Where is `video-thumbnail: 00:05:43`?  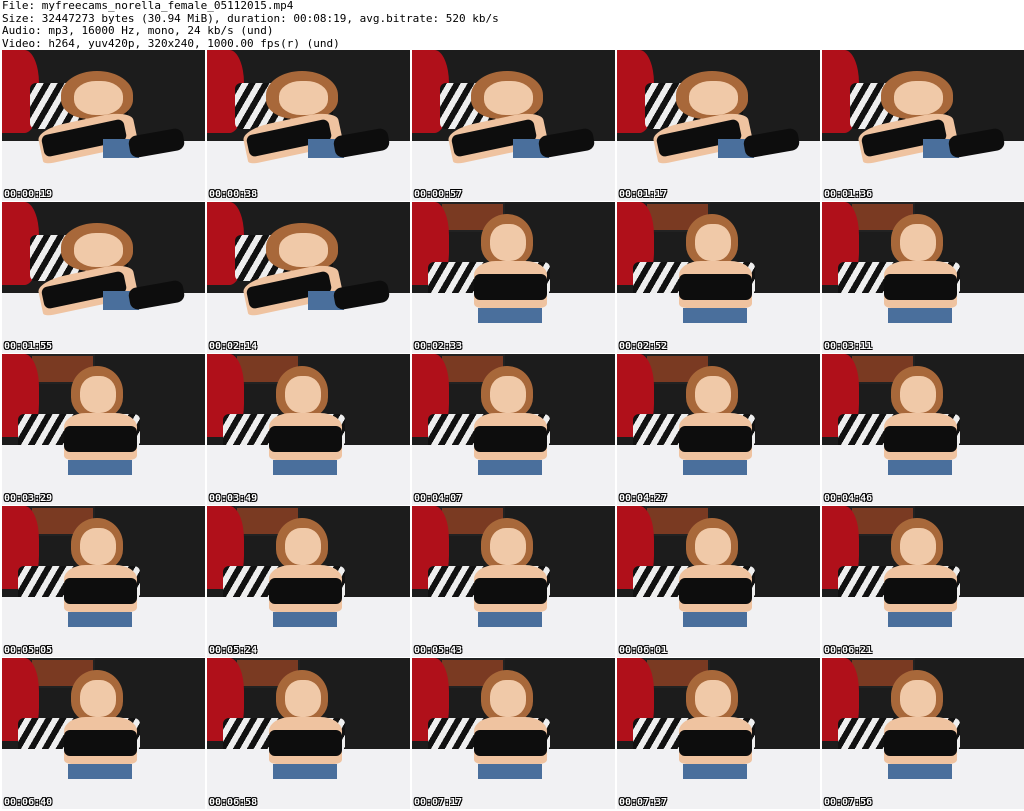 video-thumbnail: 00:05:43 is located at coordinates (513, 581).